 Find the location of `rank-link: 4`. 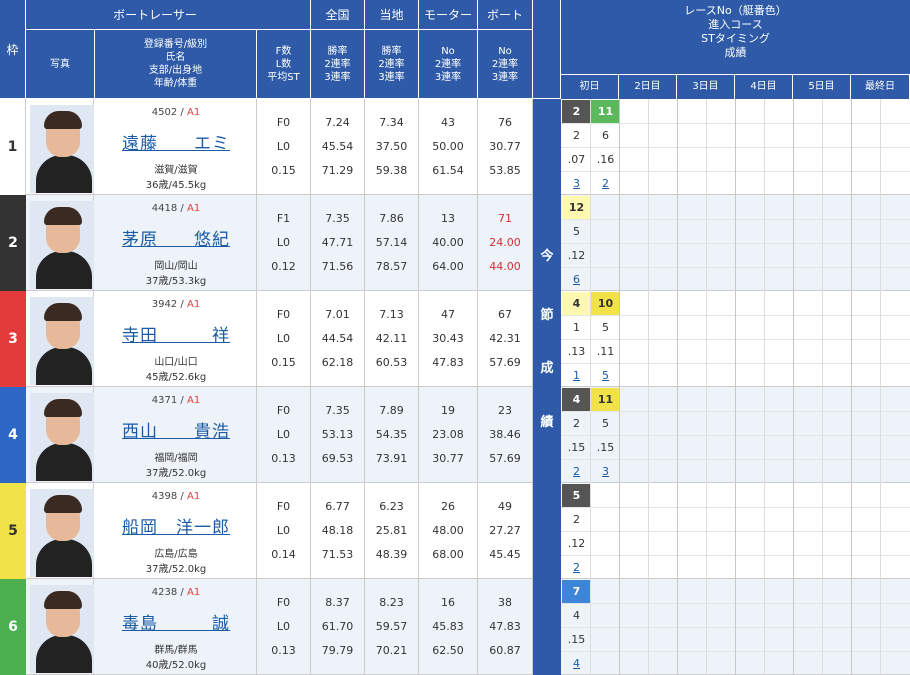

rank-link: 4 is located at coordinates (576, 663).